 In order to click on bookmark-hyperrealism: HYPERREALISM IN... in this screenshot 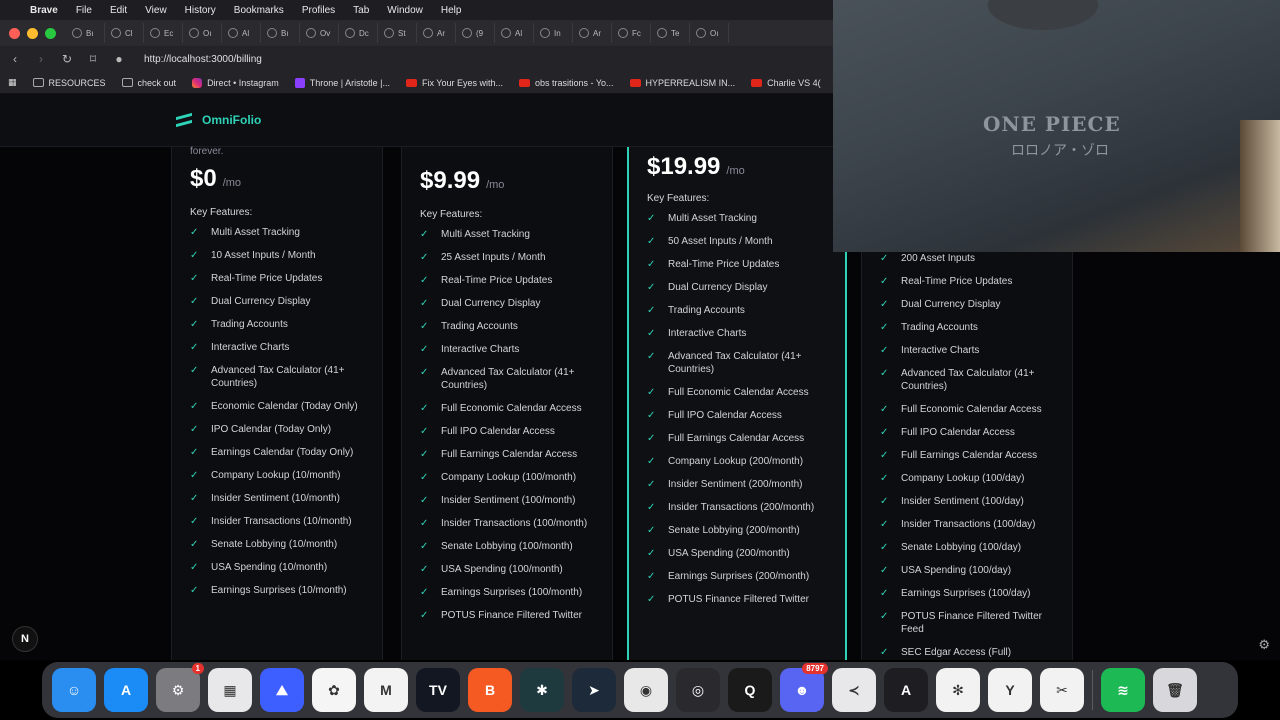, I will do `click(682, 83)`.